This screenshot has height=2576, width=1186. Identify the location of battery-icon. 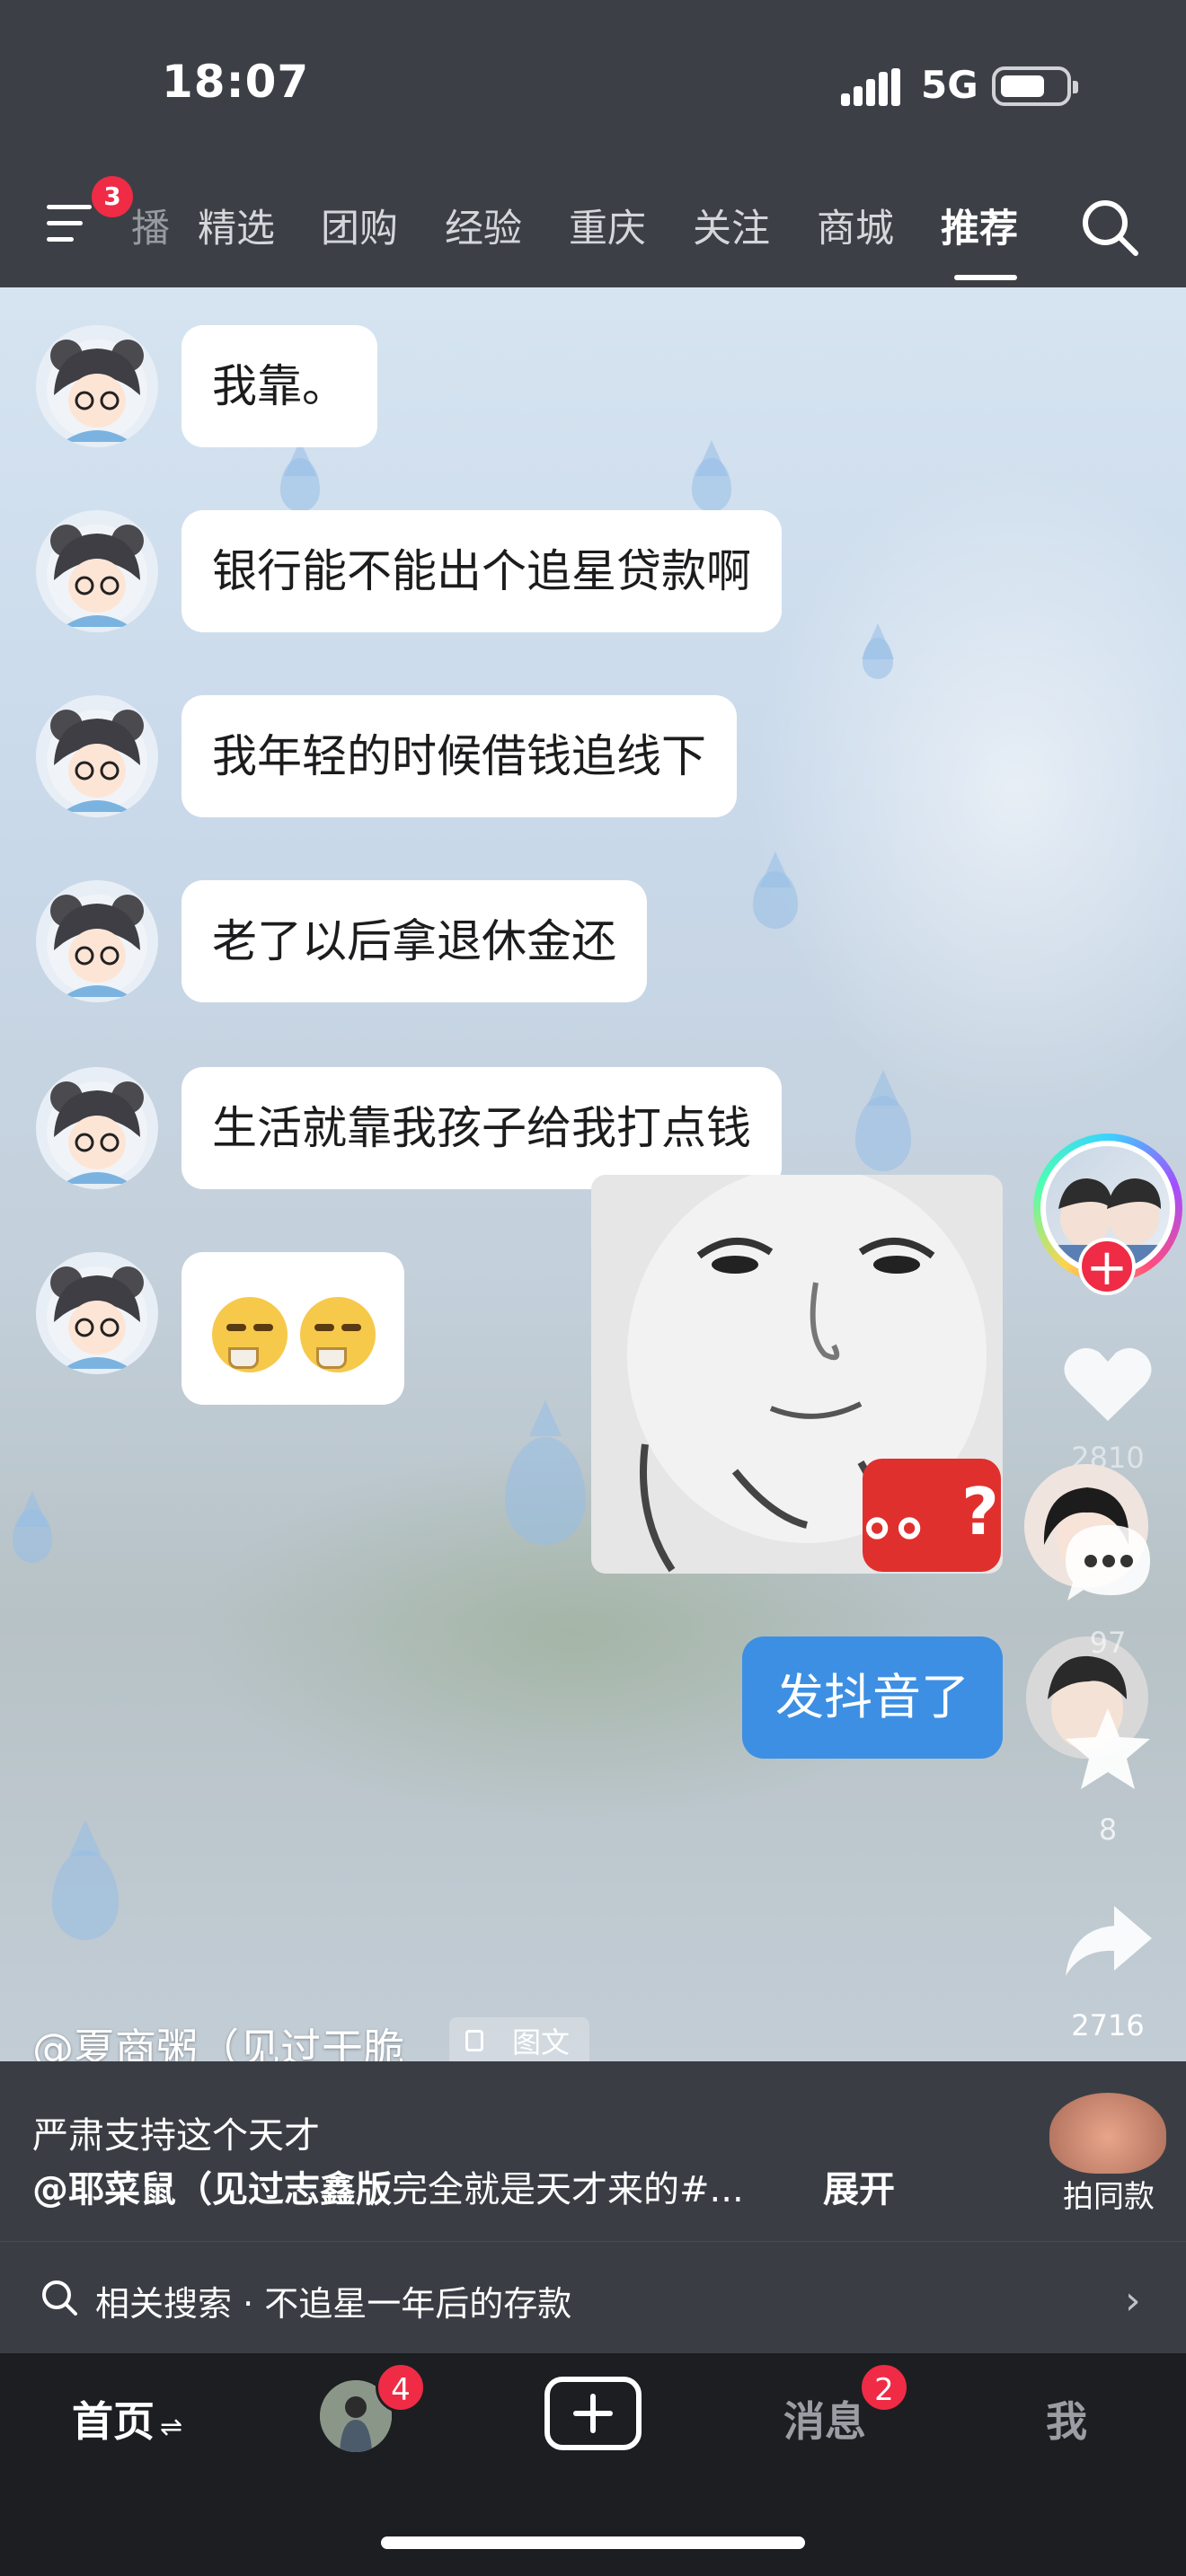
(1035, 86).